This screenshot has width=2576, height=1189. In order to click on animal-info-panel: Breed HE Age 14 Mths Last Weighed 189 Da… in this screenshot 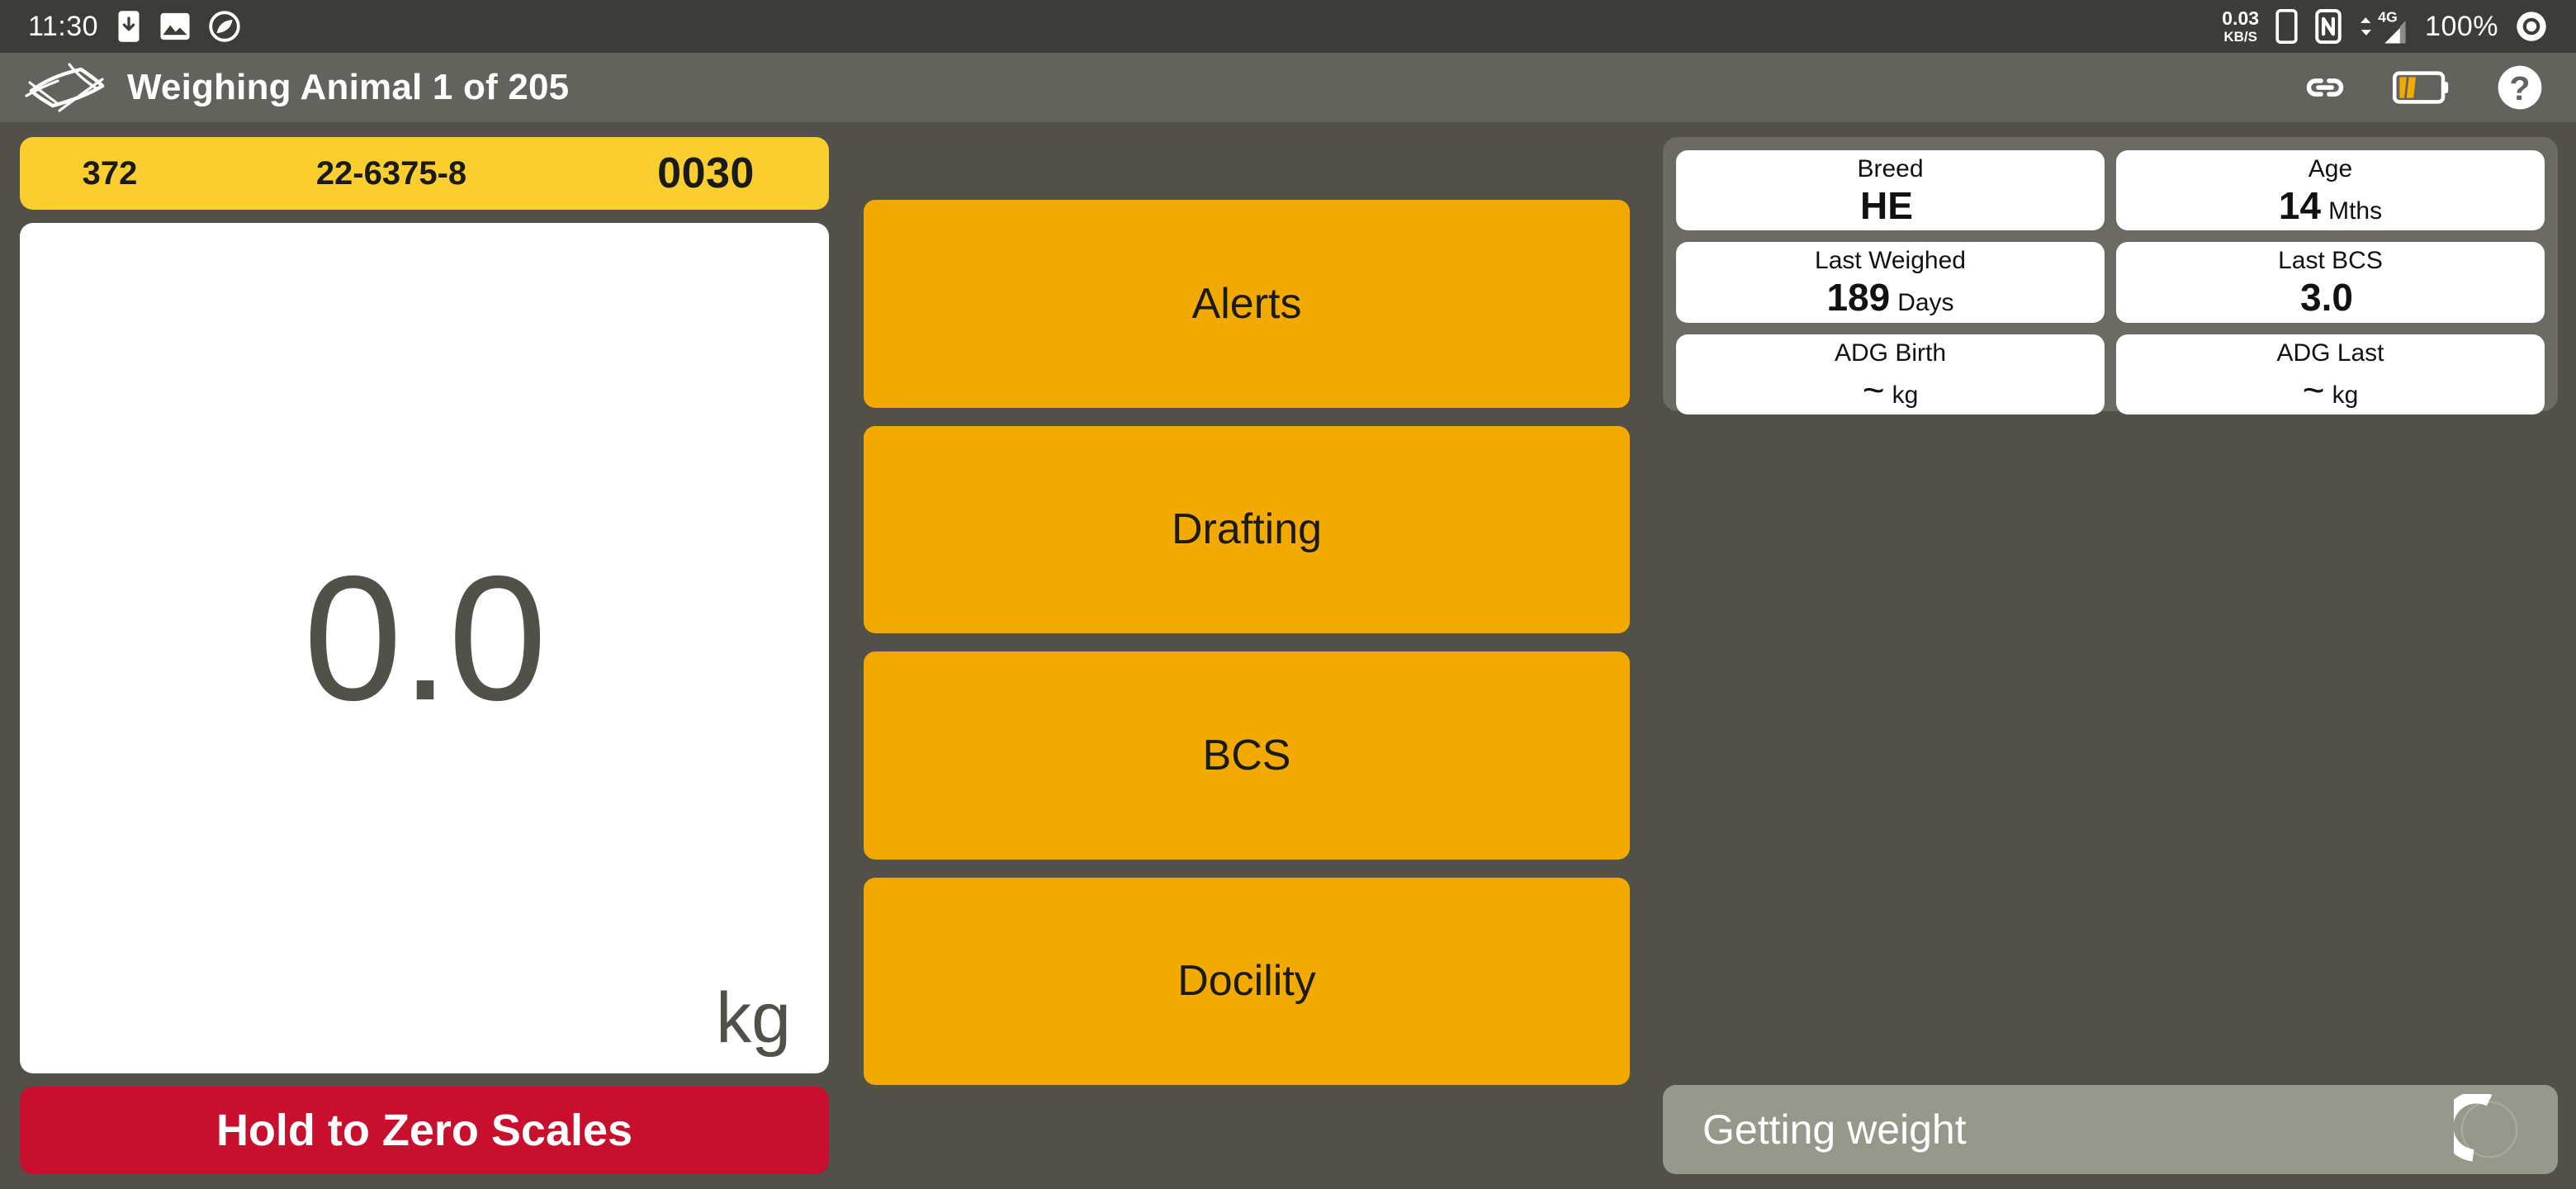, I will do `click(2110, 275)`.